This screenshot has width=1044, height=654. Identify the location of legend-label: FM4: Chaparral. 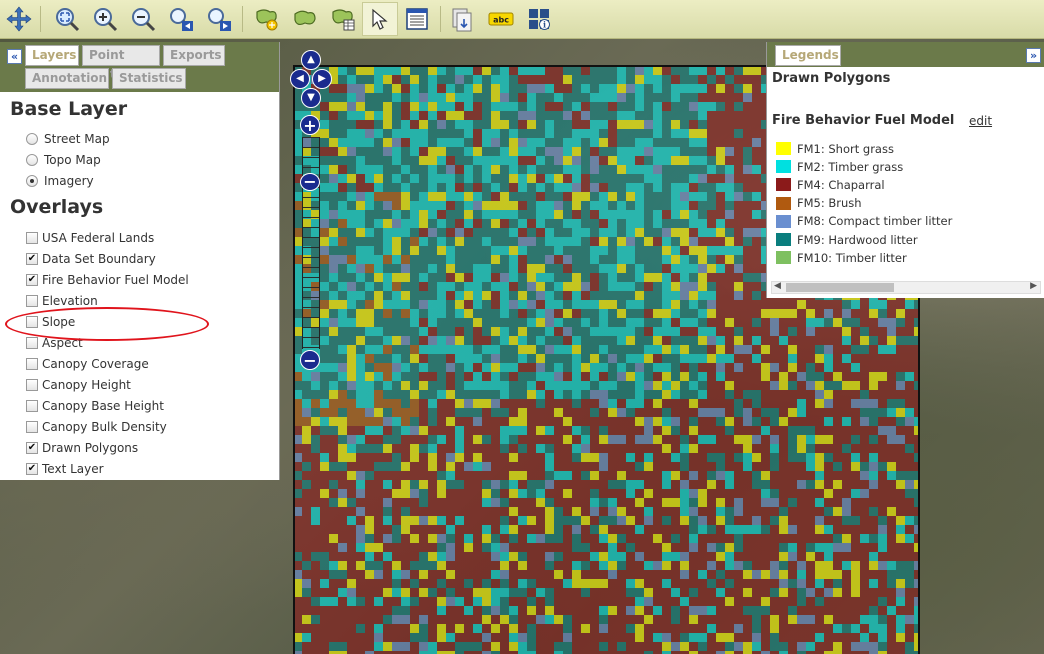
(841, 184).